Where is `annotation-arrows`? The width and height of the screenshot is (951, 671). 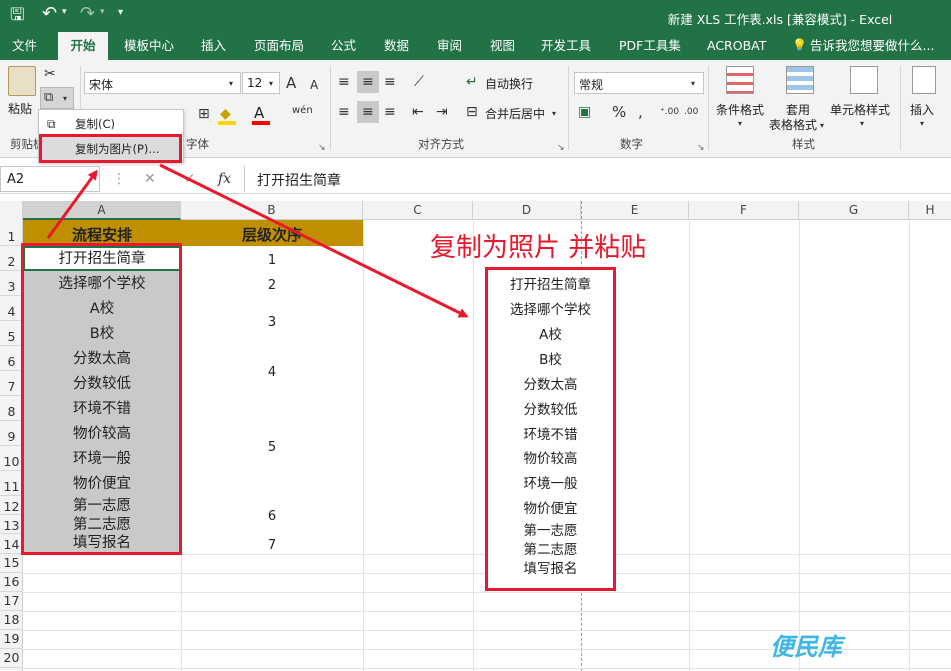 annotation-arrows is located at coordinates (257, 240).